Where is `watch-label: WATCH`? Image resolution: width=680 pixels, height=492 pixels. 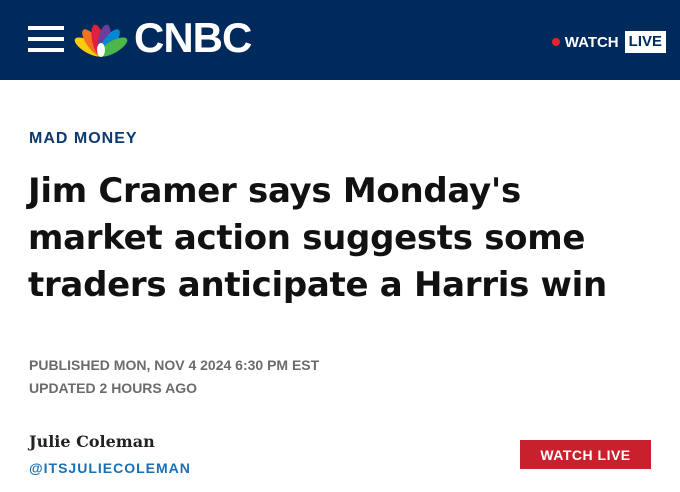
watch-label: WATCH is located at coordinates (591, 42).